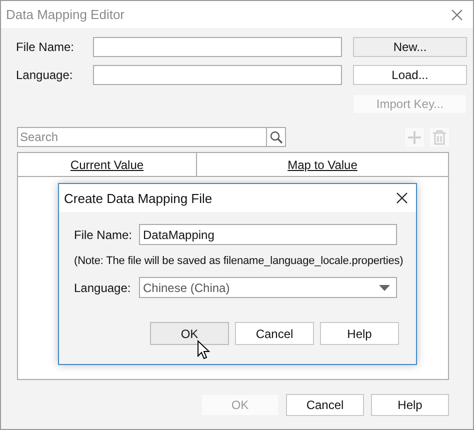 The width and height of the screenshot is (474, 430). I want to click on window-title: Data Mapping Editor, so click(65, 14).